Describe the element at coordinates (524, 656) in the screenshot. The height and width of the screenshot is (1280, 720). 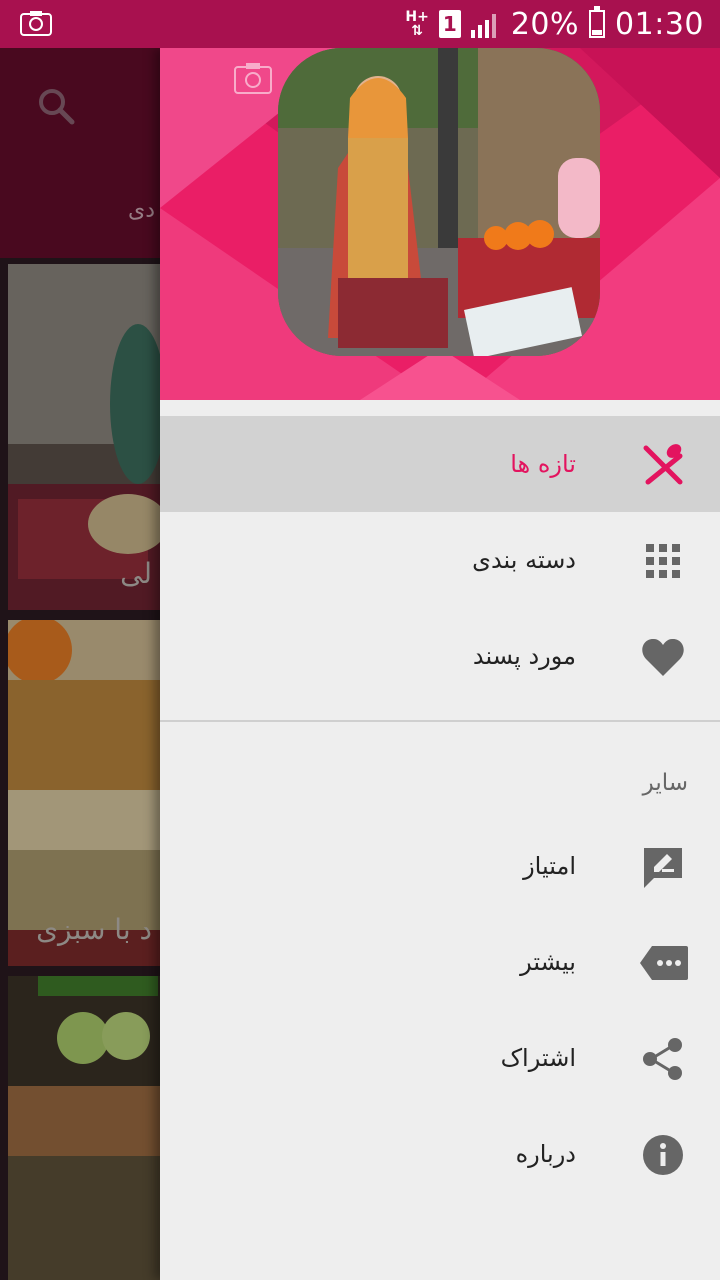
I see `menu-item-label: مورد پسند` at that location.